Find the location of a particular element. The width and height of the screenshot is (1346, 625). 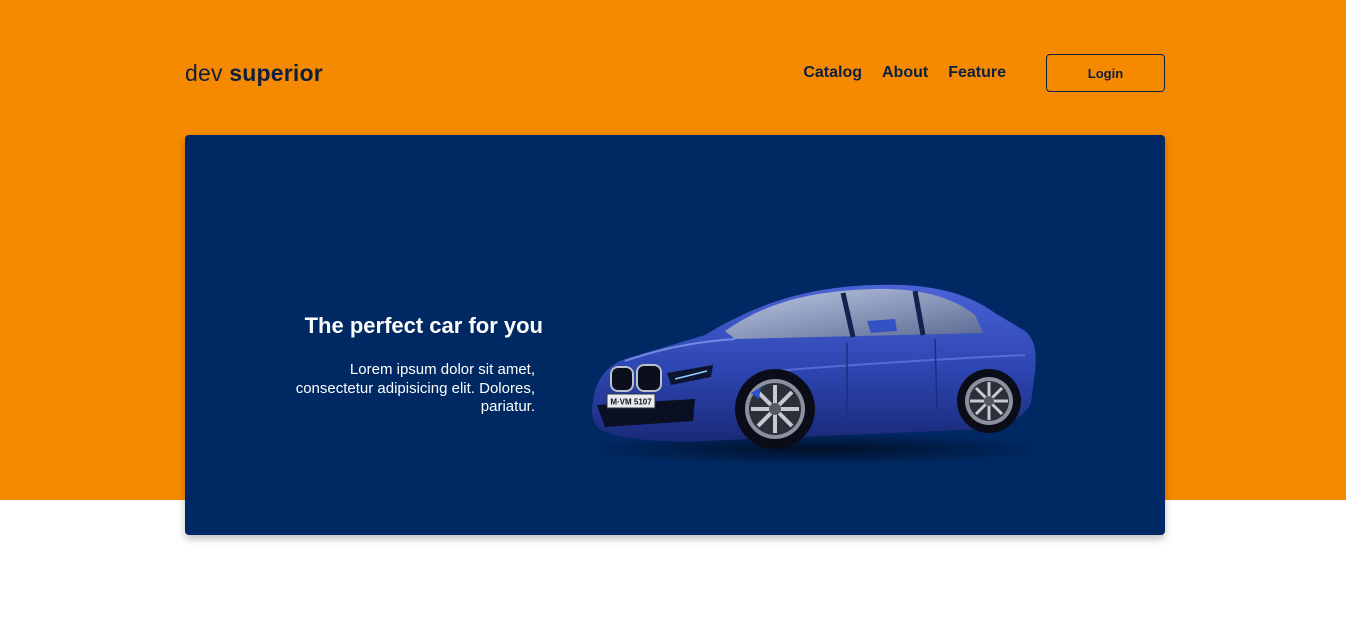

login-button: Login is located at coordinates (1105, 73).